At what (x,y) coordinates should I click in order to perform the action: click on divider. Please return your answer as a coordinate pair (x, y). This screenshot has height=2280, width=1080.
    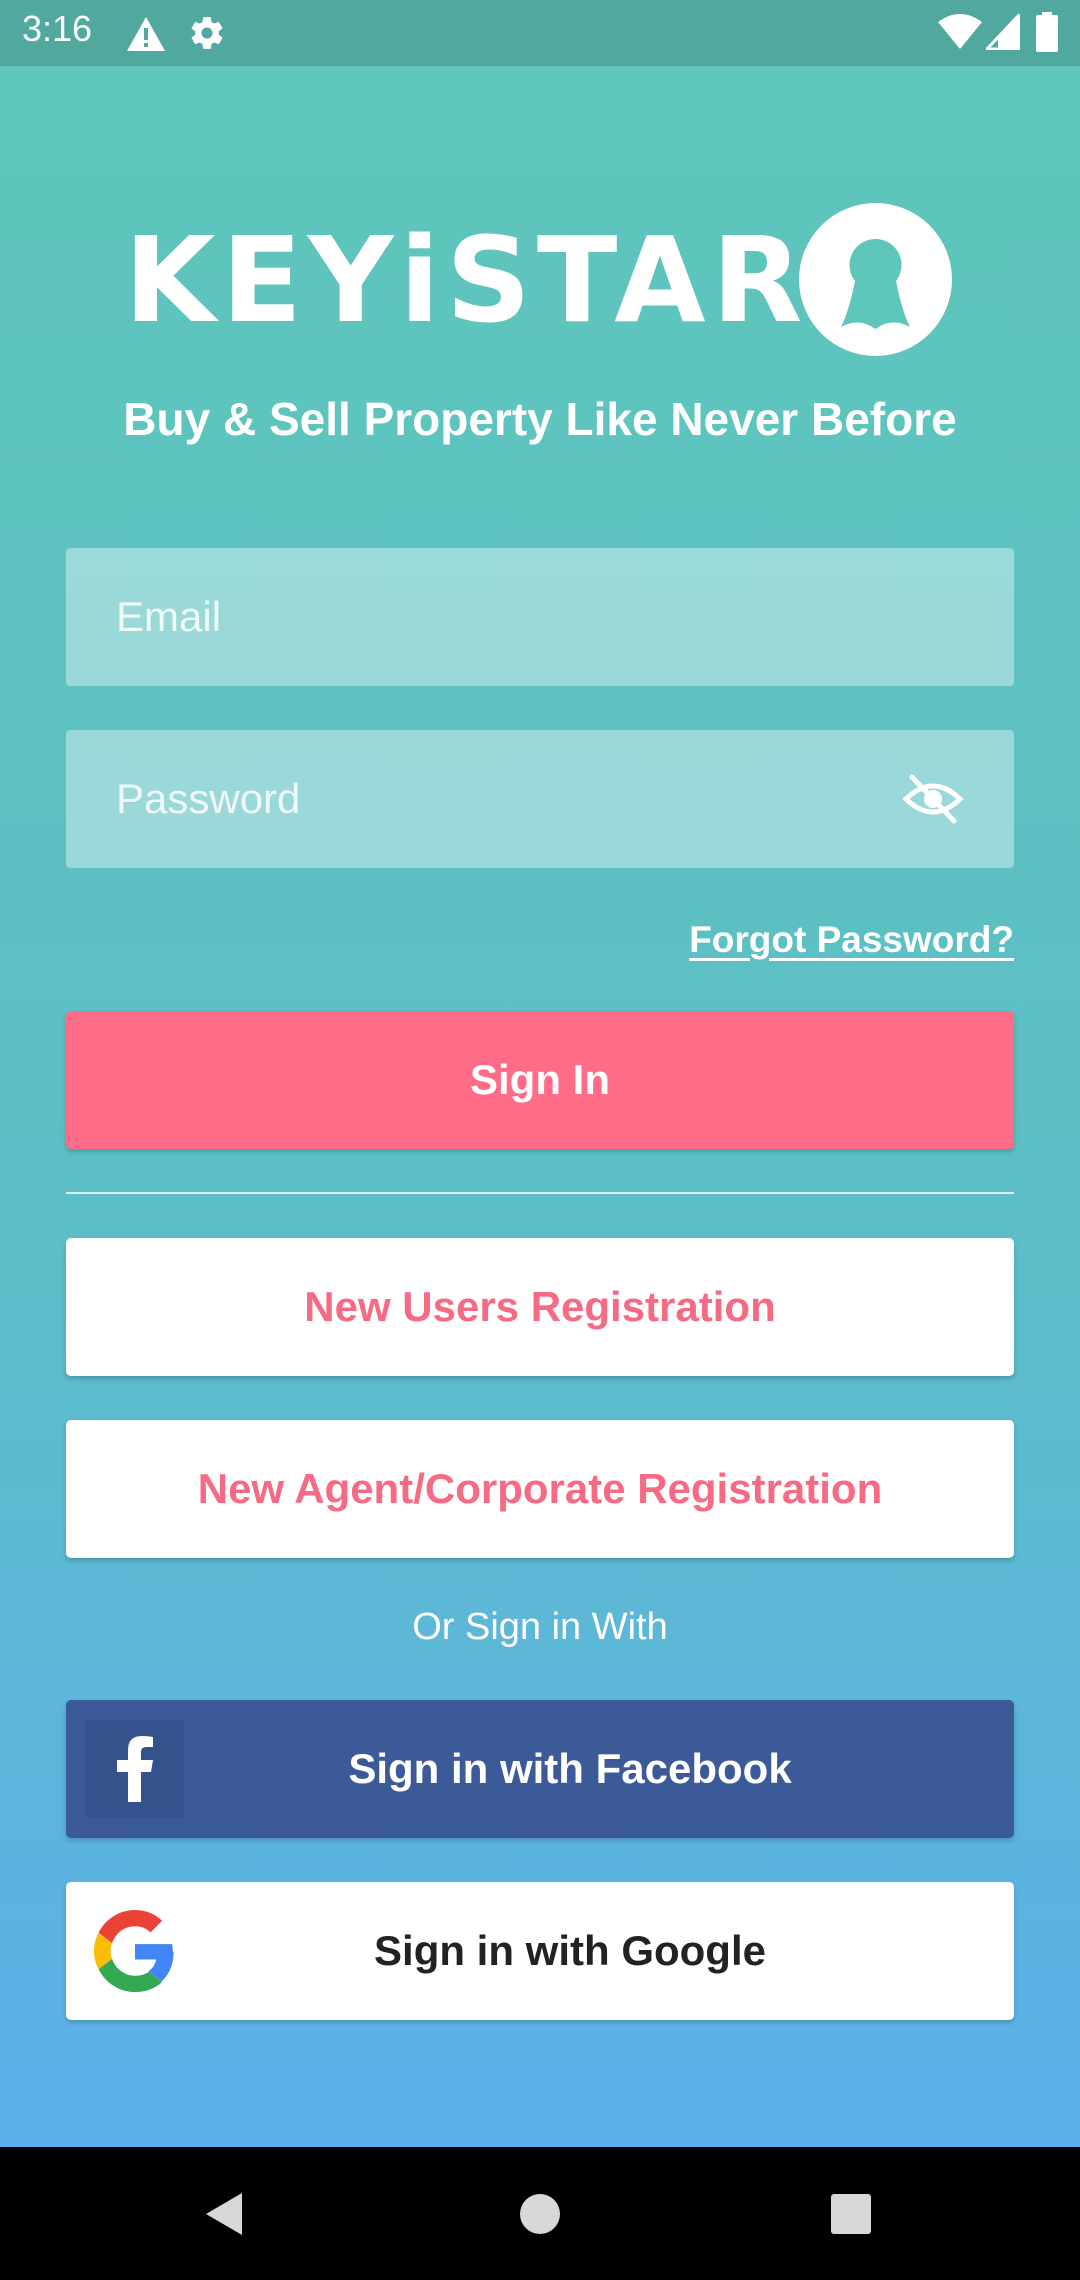
    Looking at the image, I should click on (540, 1193).